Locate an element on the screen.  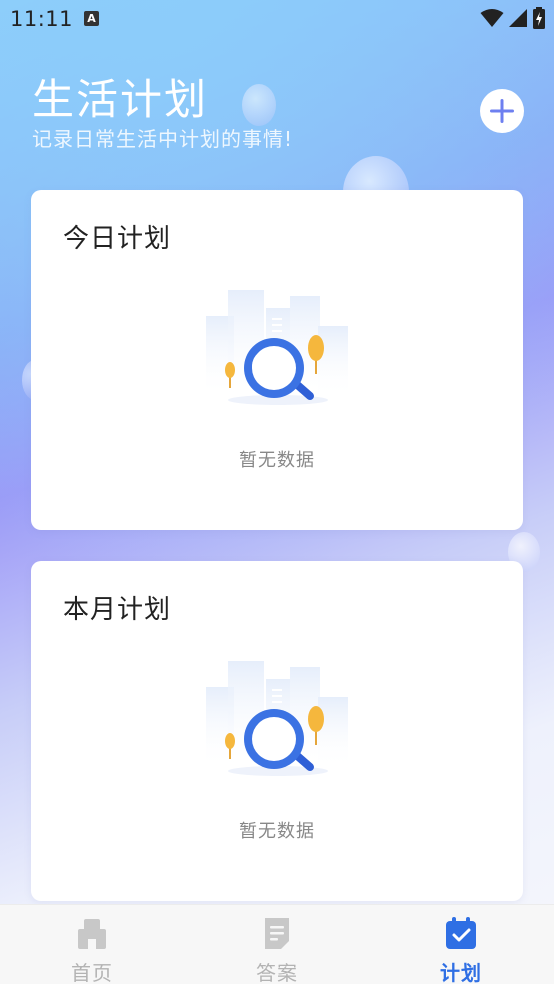
page-title: 生活计划 is located at coordinates (120, 99).